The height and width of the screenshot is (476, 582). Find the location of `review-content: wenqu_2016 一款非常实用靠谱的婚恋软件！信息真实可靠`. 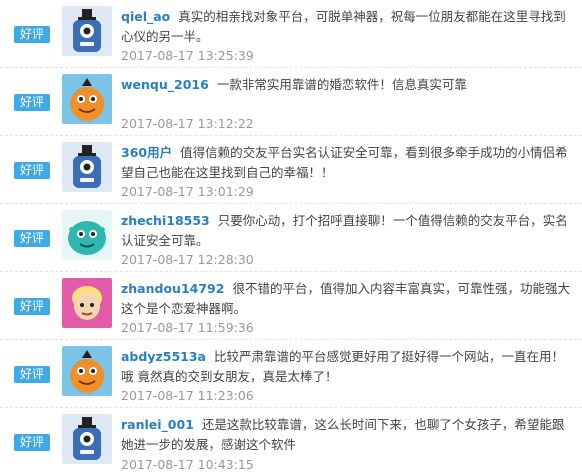

review-content: wenqu_2016 一款非常实用靠谱的婚恋软件！信息真实可靠 is located at coordinates (348, 85).